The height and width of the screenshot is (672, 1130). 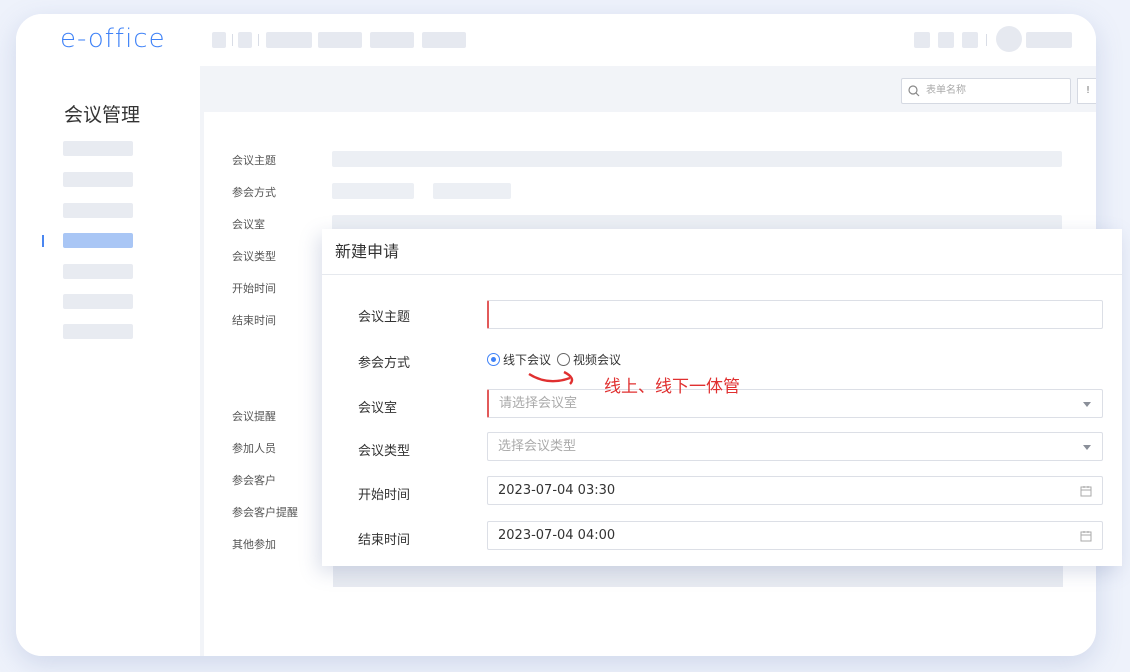 I want to click on bg-label-clients: 参会客户, so click(x=254, y=480).